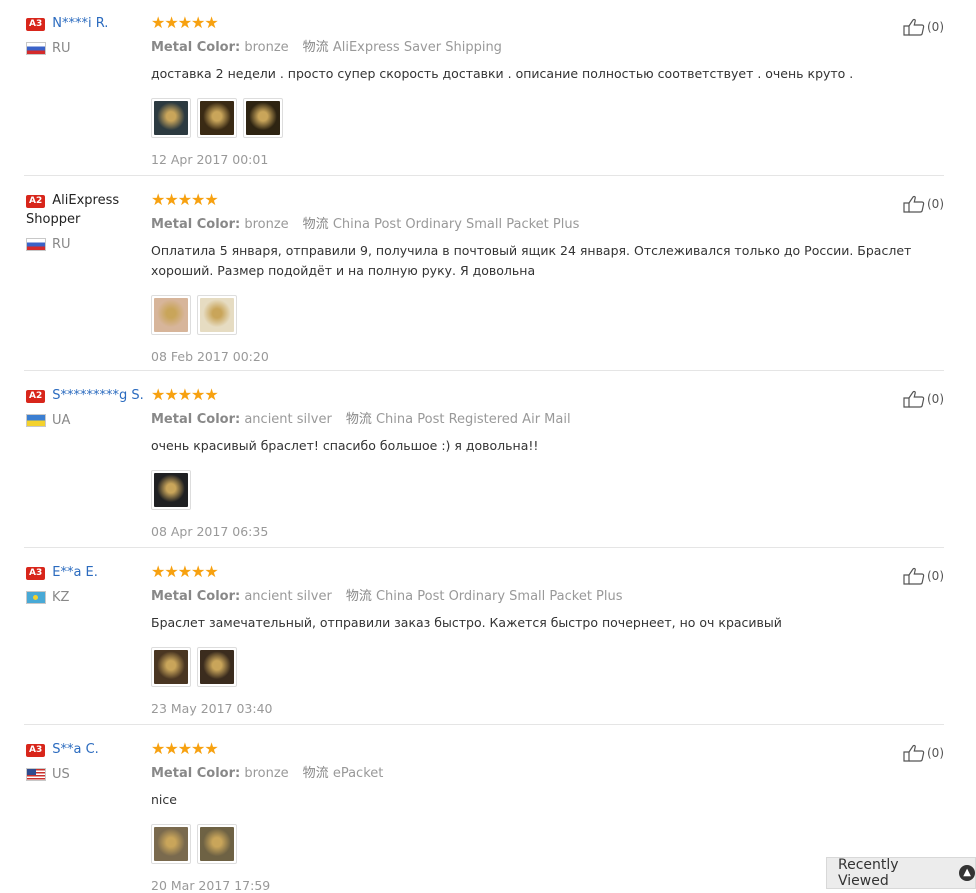  Describe the element at coordinates (36, 201) in the screenshot. I see `buyer-level-badge: A2` at that location.